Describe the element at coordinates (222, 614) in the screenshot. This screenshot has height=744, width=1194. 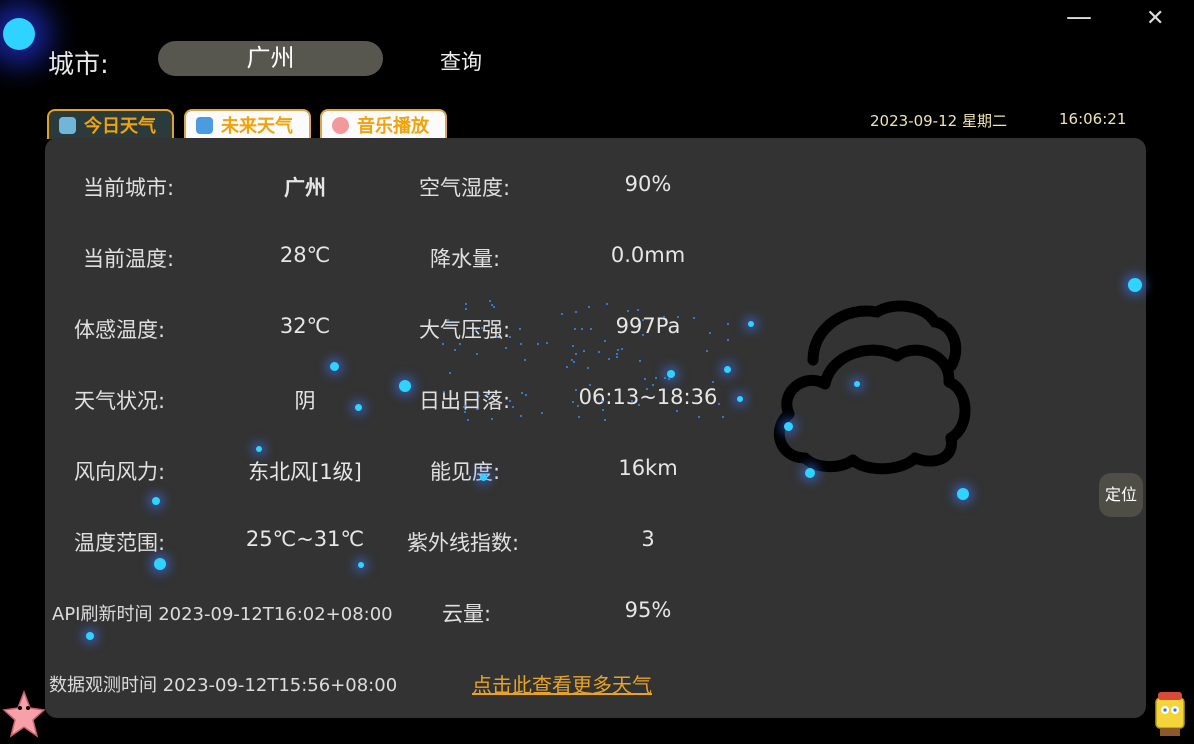
I see `api-refresh-time: API刷新时间 2023-09-12T16:02+08:00` at that location.